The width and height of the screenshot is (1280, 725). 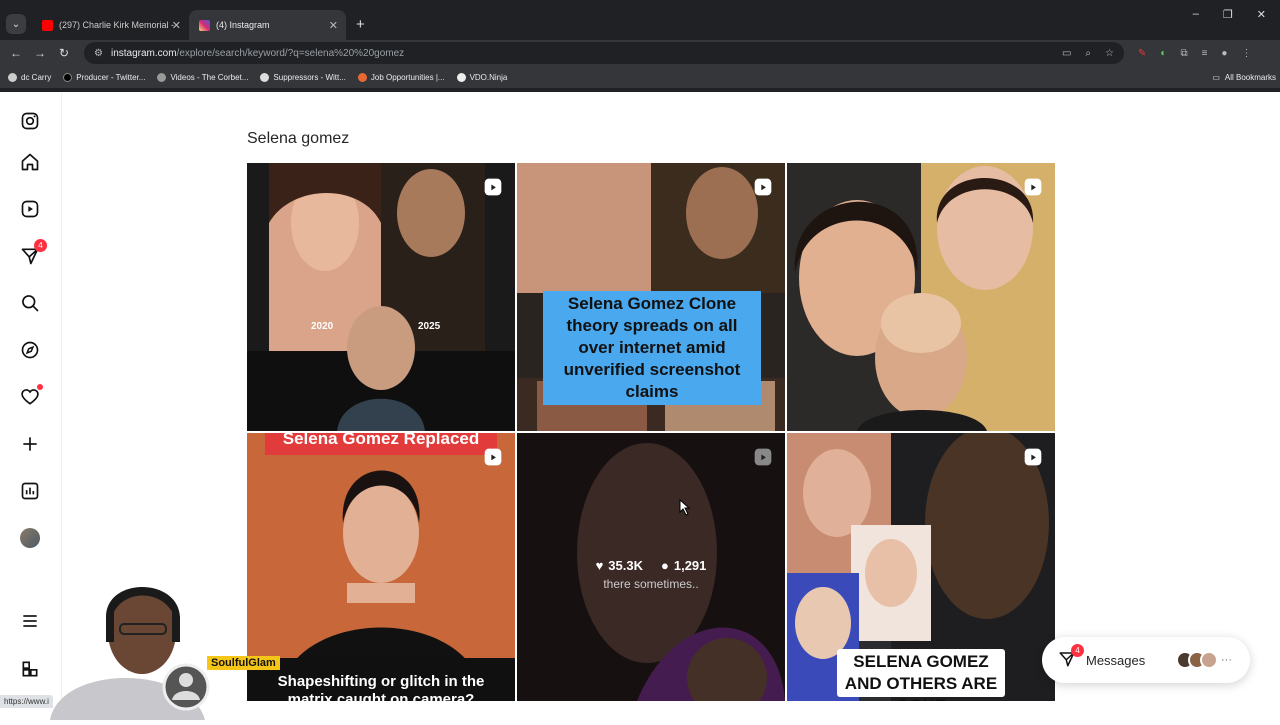 I want to click on comment-filled-icon: ●, so click(x=665, y=565).